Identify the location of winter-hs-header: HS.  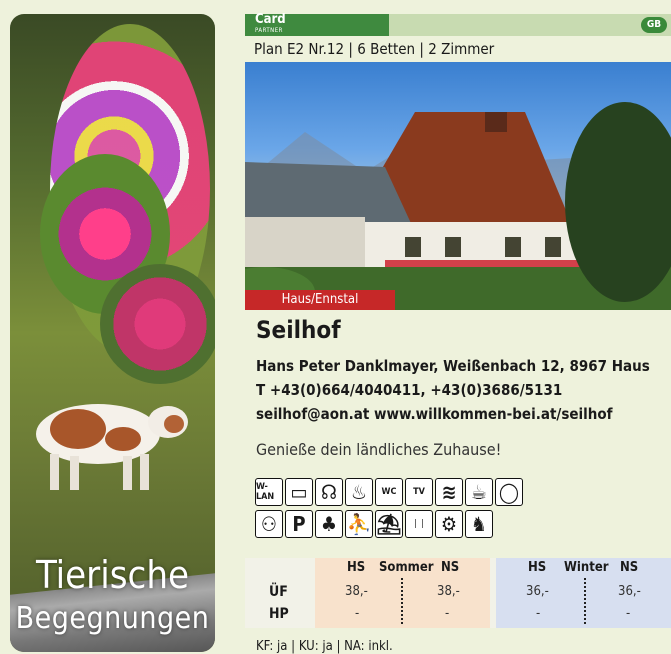
(537, 567).